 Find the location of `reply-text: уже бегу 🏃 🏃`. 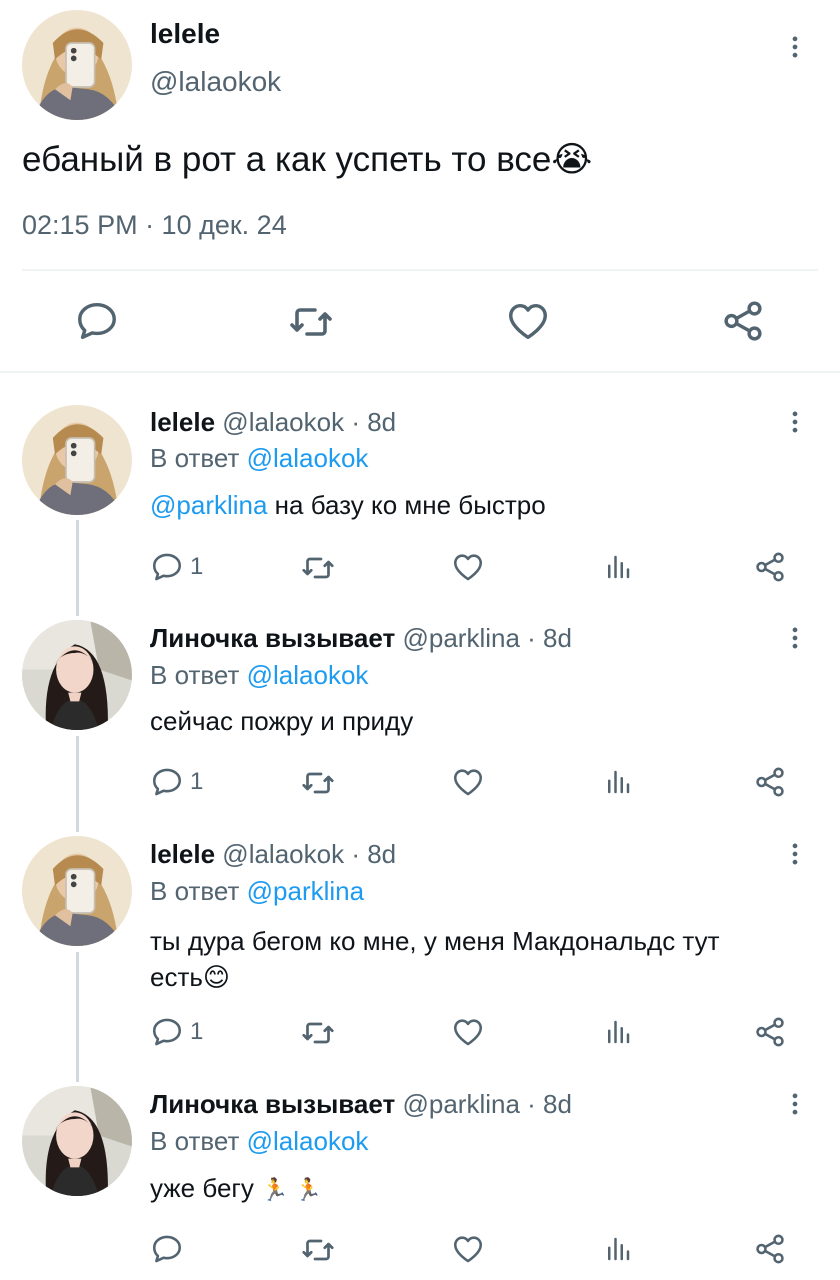

reply-text: уже бегу 🏃 🏃 is located at coordinates (236, 1188).